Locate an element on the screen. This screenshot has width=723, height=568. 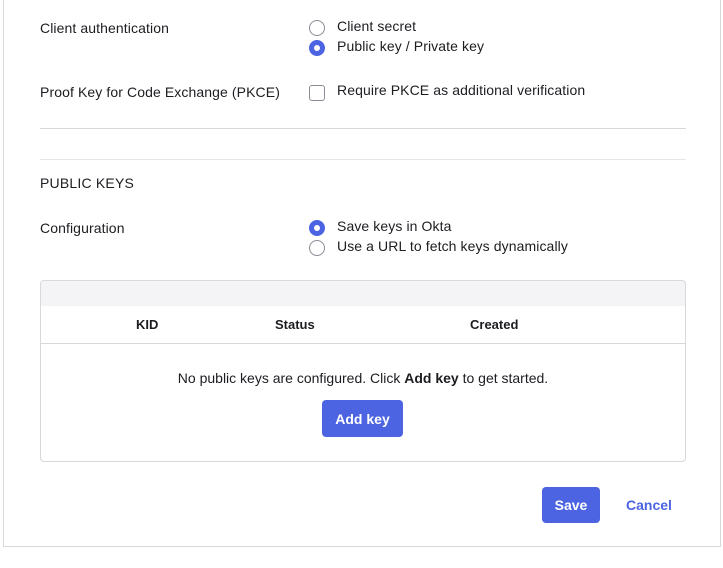
client-auth-label: Client authentication is located at coordinates (104, 28).